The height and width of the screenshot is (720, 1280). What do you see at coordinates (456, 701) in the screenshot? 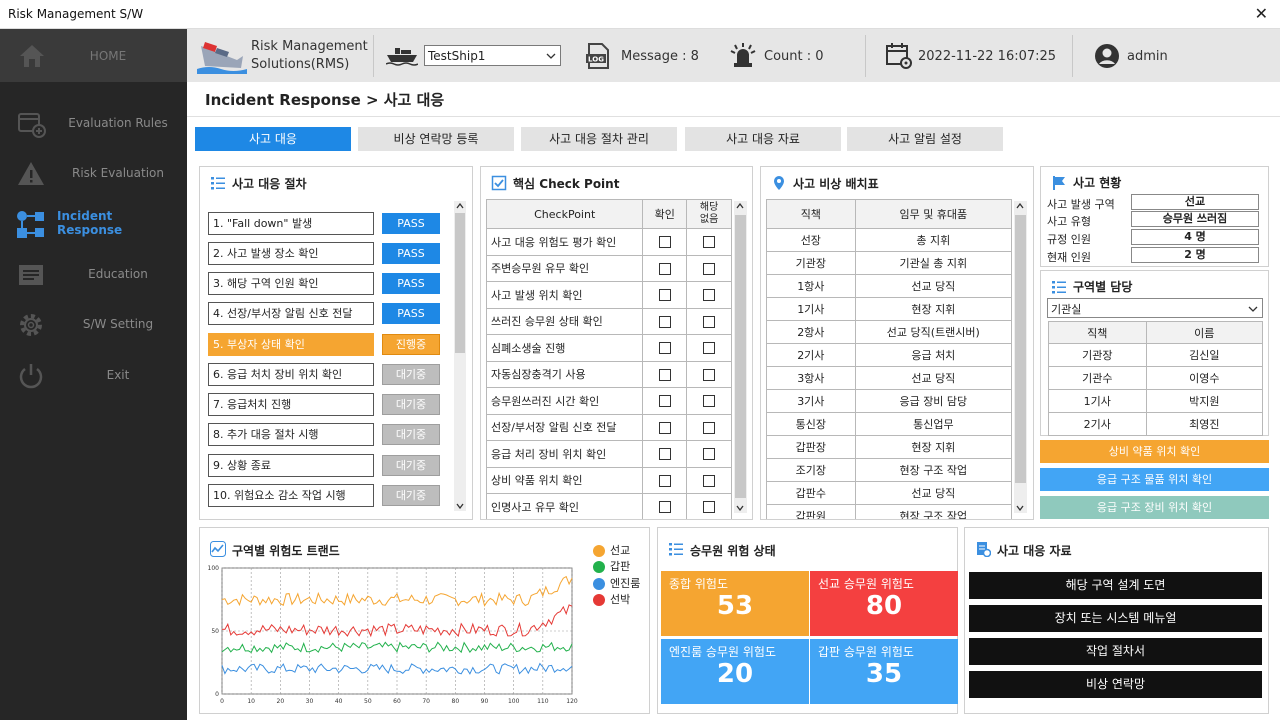
I see `x-tick-label: 80` at bounding box center [456, 701].